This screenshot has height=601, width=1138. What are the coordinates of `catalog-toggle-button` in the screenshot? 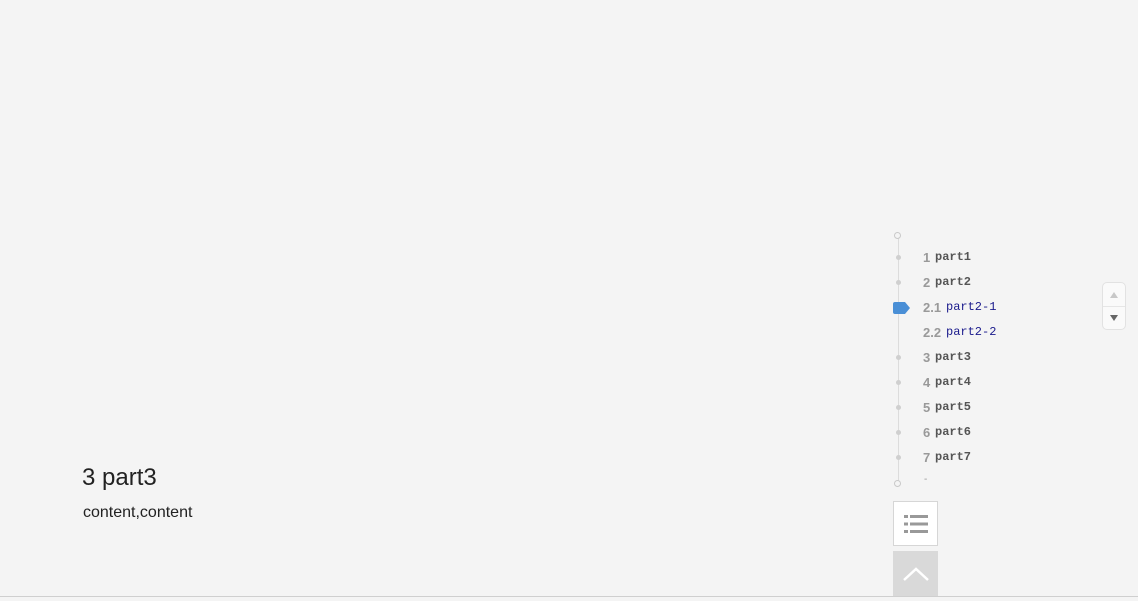 It's located at (915, 523).